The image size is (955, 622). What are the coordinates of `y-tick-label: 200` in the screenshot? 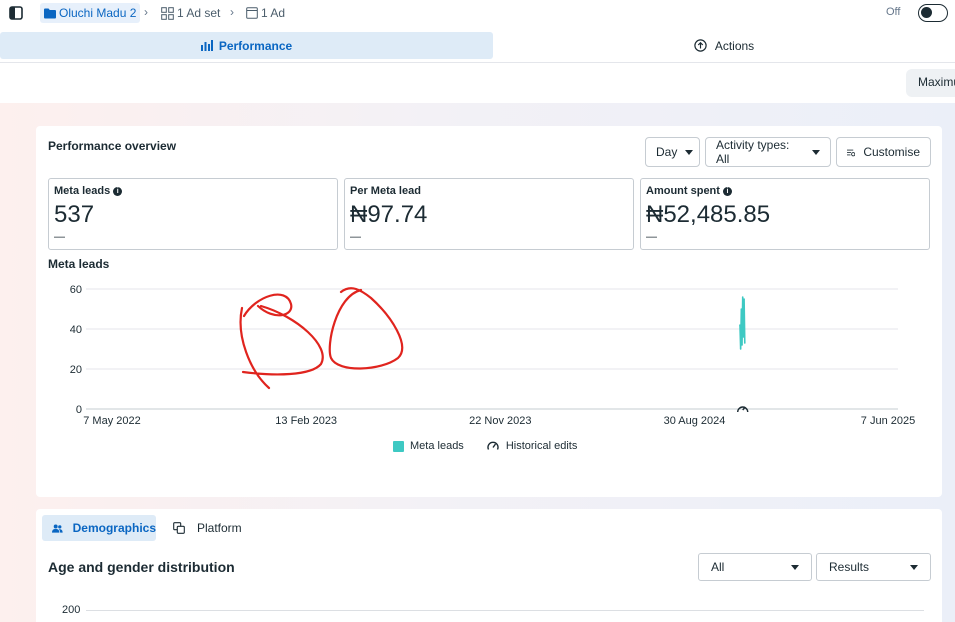 It's located at (71, 610).